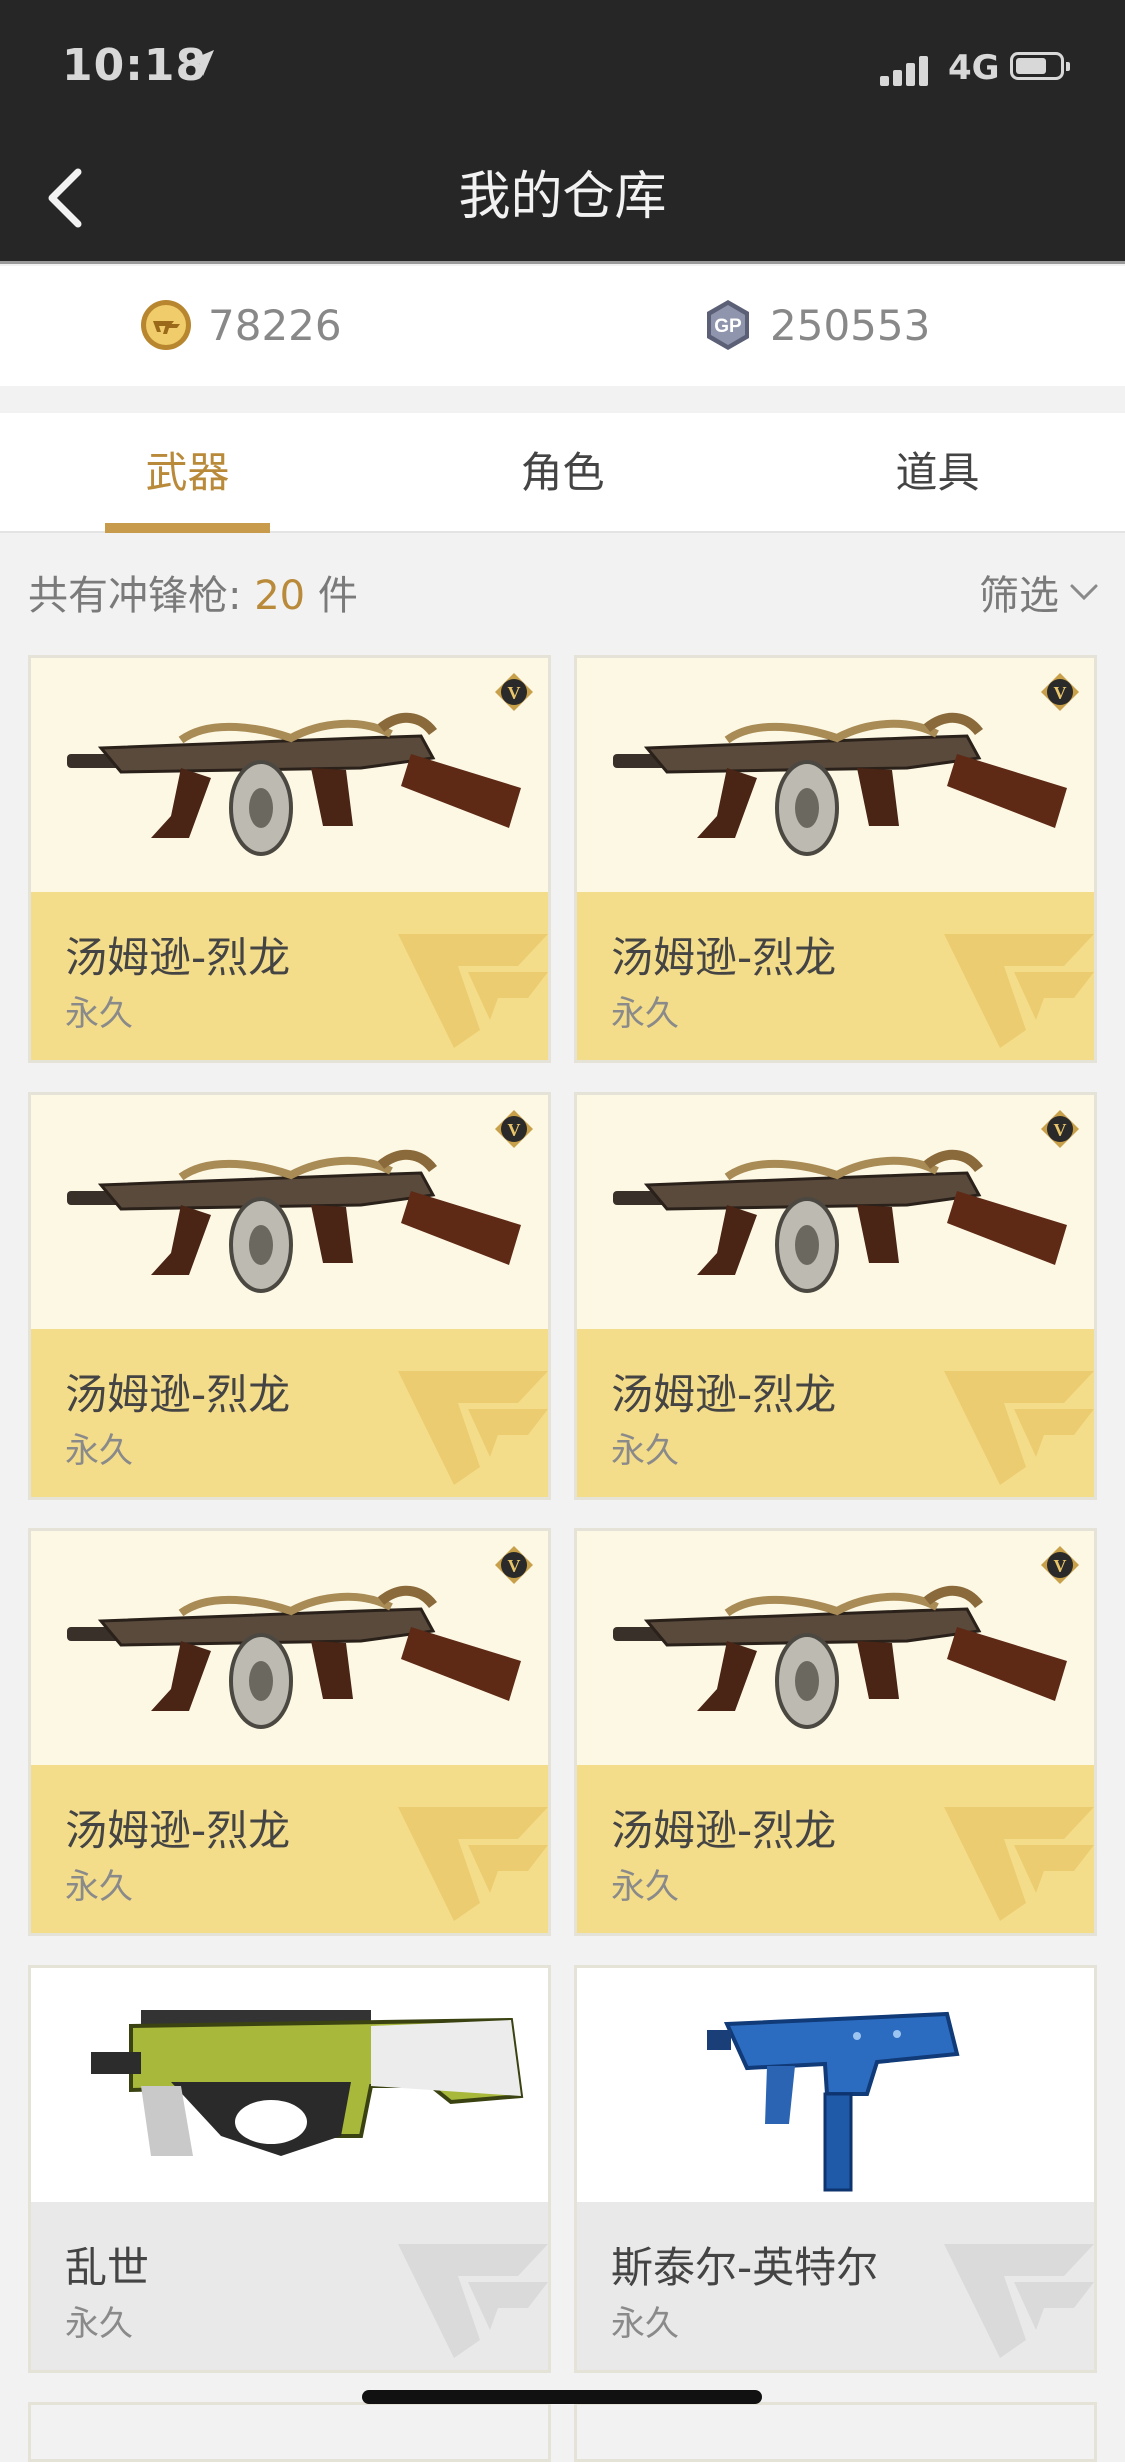  What do you see at coordinates (562, 588) in the screenshot?
I see `count-row: 共有冲锋枪: 20 件 筛选` at bounding box center [562, 588].